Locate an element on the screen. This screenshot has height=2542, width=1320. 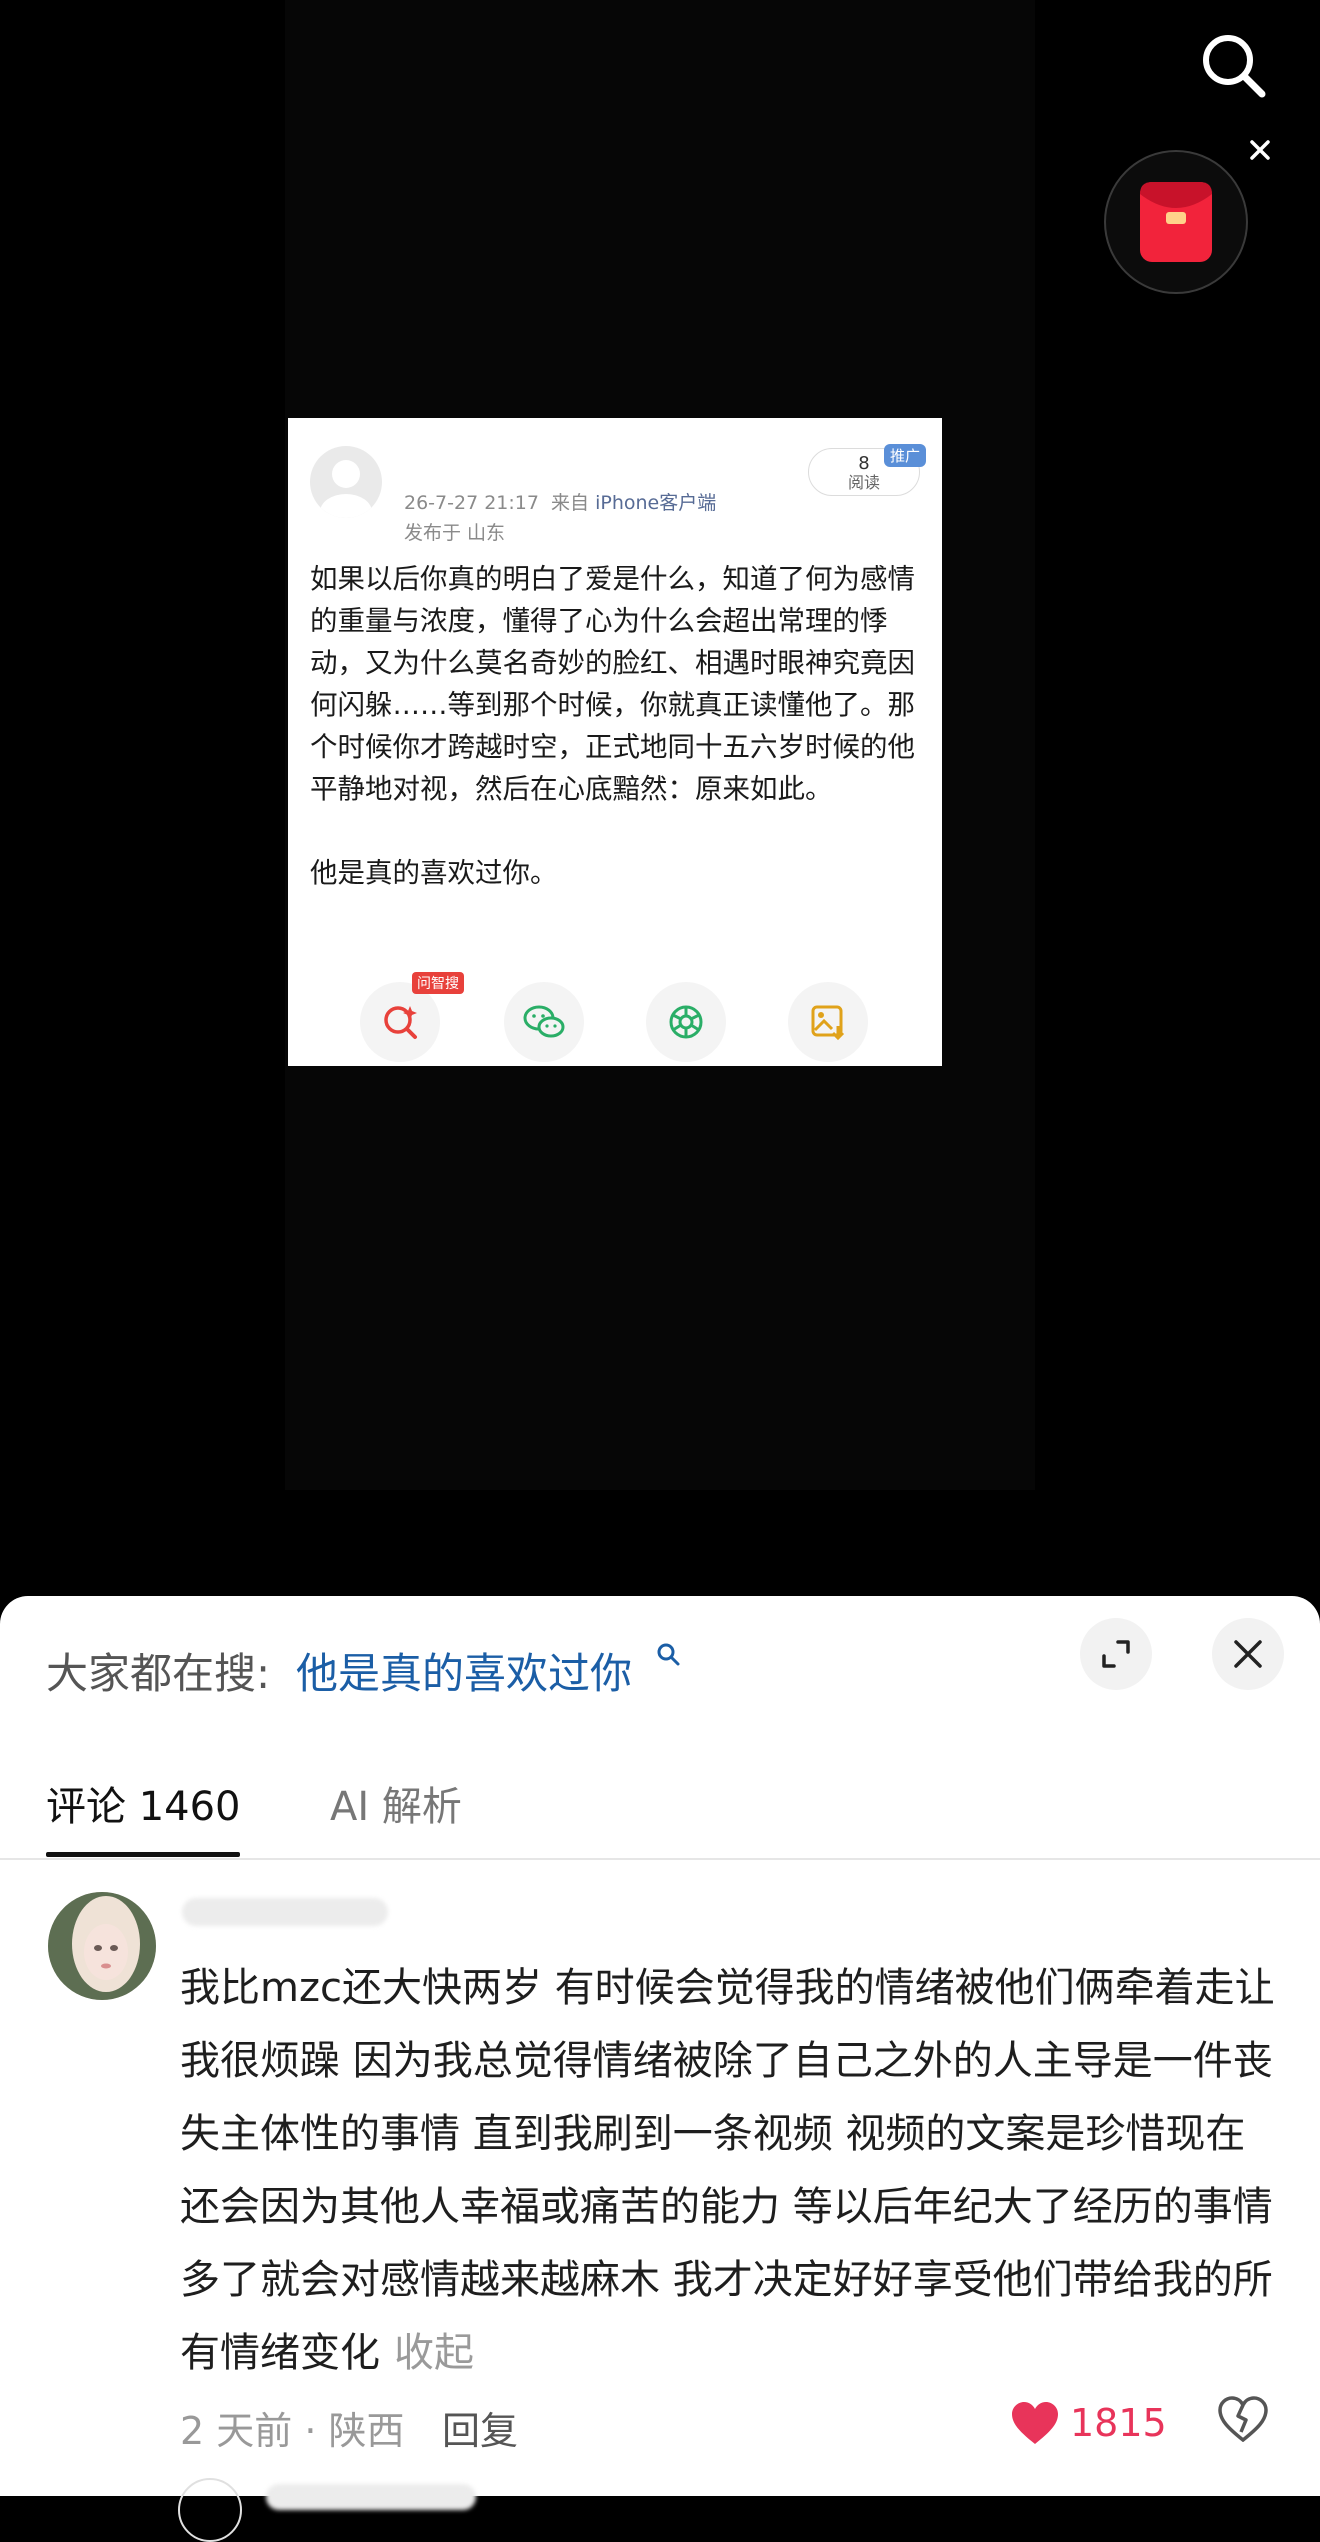
close-sheet-button is located at coordinates (1248, 1654).